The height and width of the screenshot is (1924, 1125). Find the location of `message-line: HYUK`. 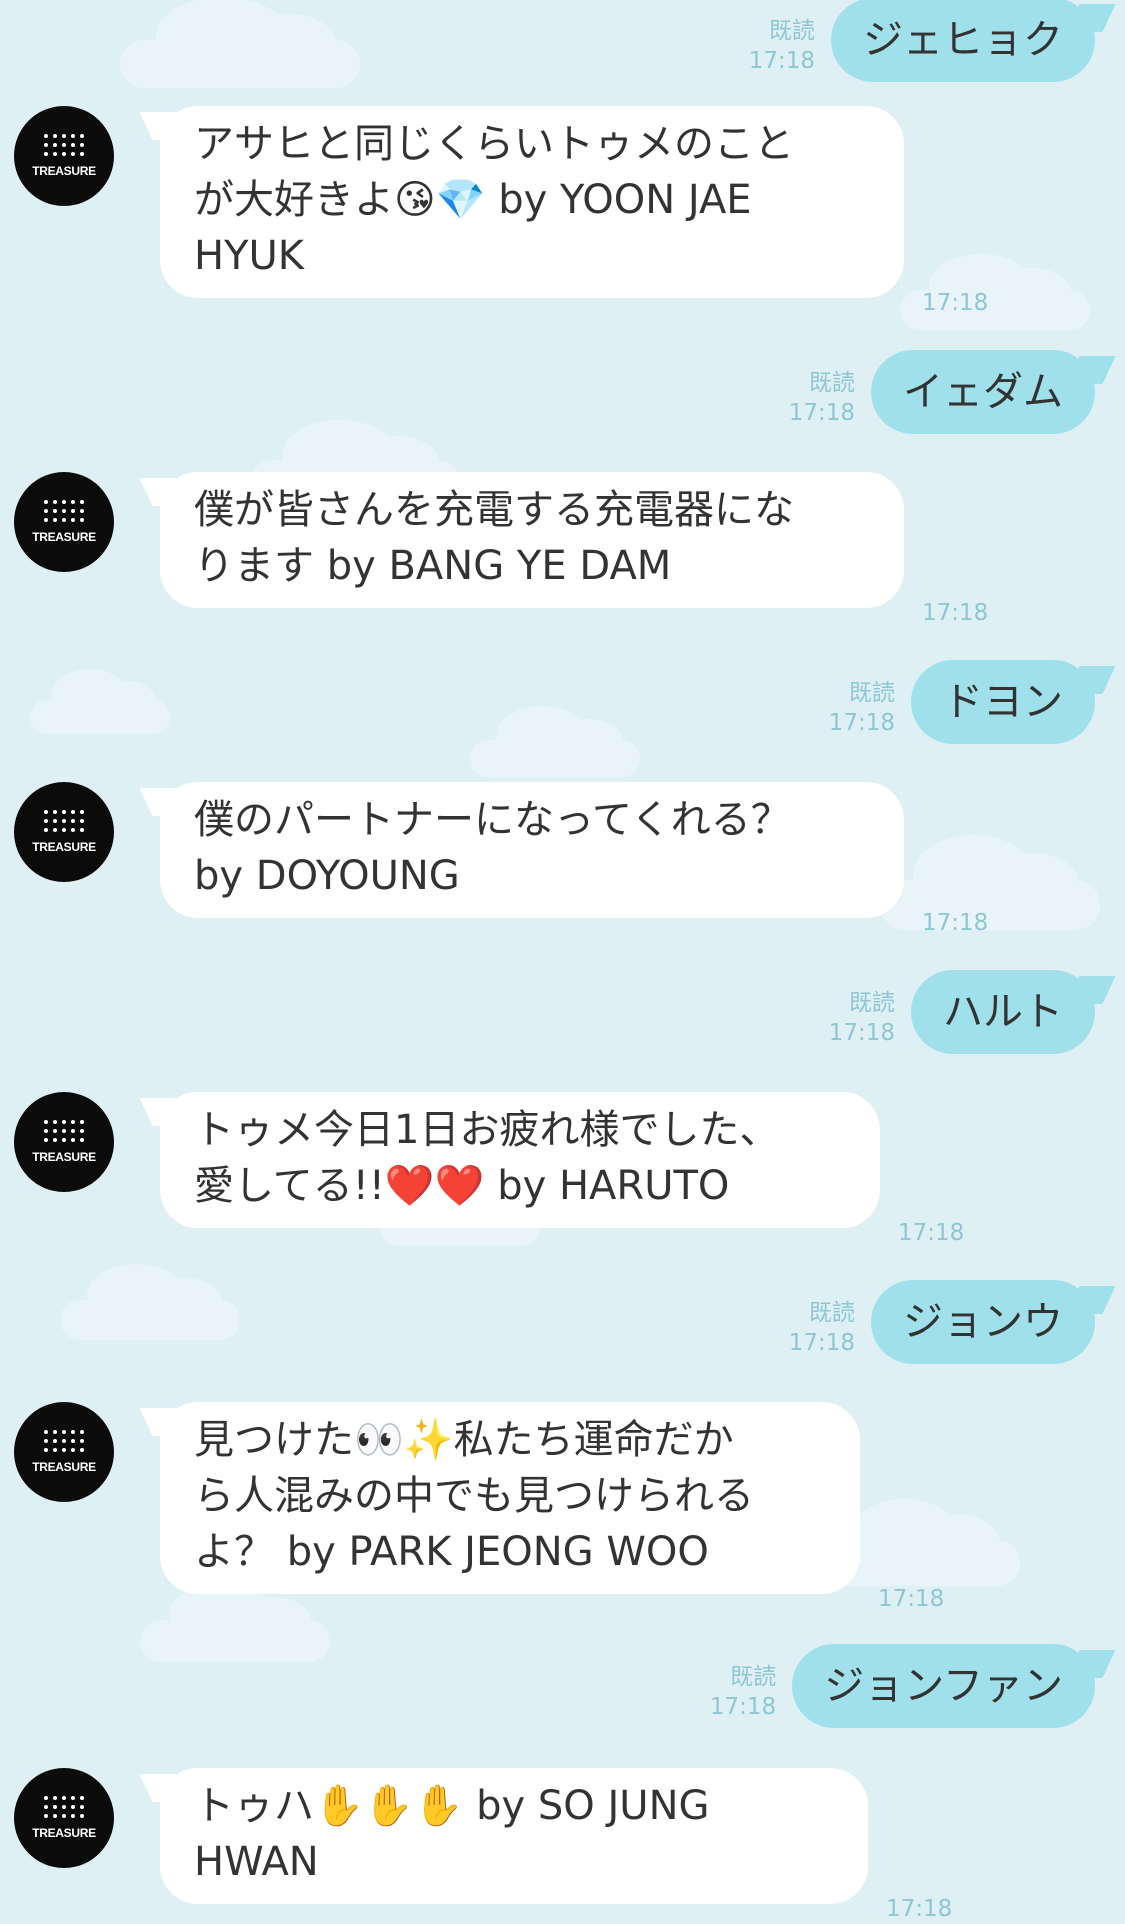

message-line: HYUK is located at coordinates (249, 256).